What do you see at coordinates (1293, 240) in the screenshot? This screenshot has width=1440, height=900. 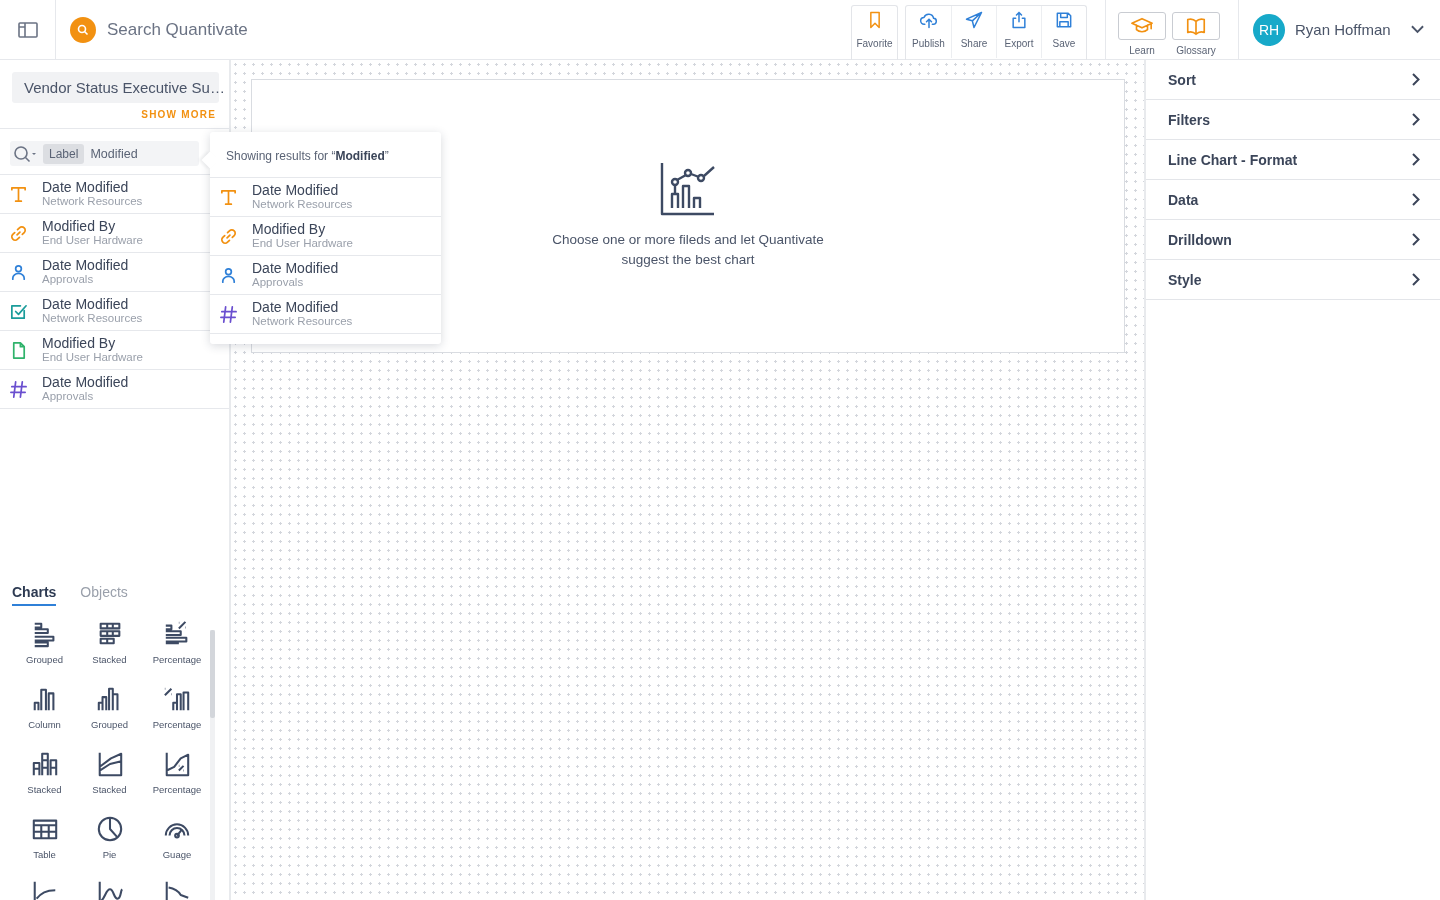 I see `property-section: Drilldown` at bounding box center [1293, 240].